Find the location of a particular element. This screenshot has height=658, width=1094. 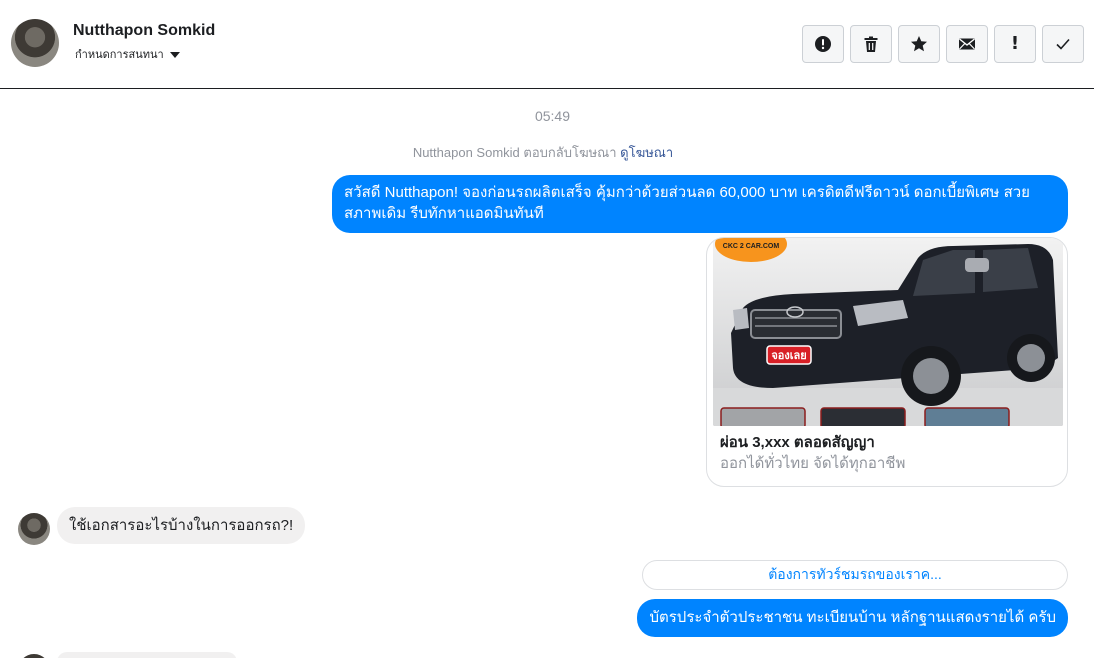

ad-reply-notice: Nutthapon Somkid ตอบกลับโฆษณา ดูโฆษณา is located at coordinates (543, 152).